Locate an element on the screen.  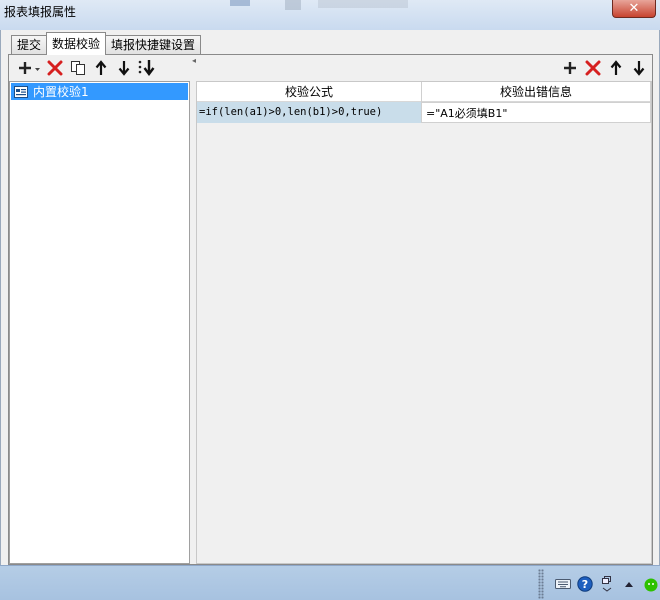
show-hidden-icons-arrow is located at coordinates (629, 584).